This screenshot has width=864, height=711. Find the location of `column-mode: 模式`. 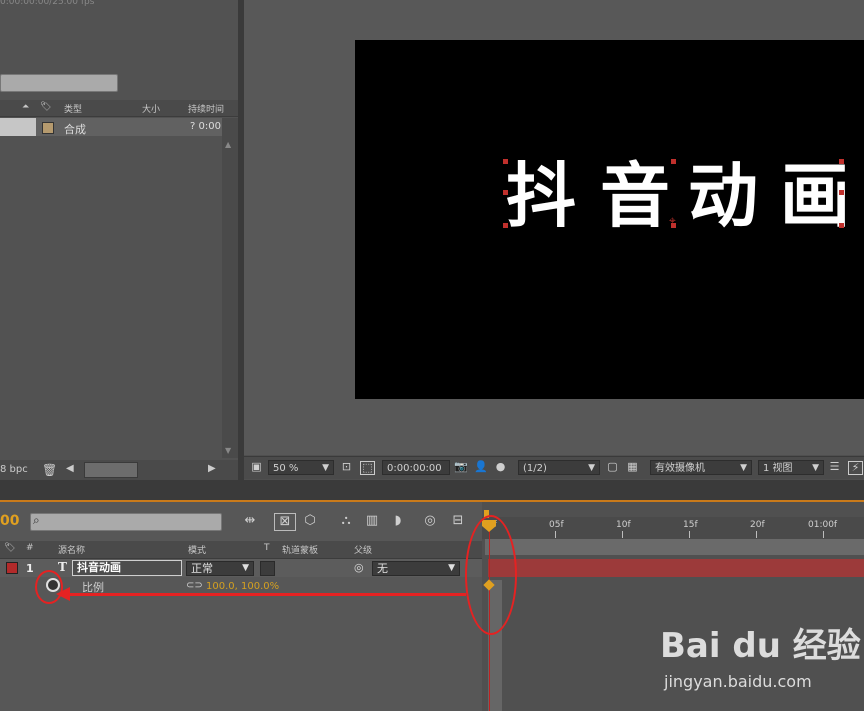

column-mode: 模式 is located at coordinates (197, 549).